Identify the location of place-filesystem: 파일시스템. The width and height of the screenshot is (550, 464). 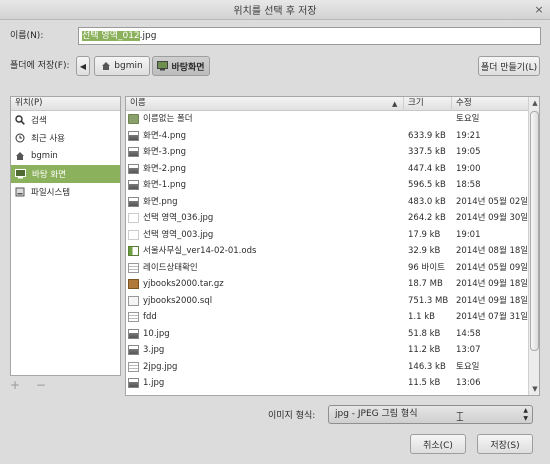
(65, 192).